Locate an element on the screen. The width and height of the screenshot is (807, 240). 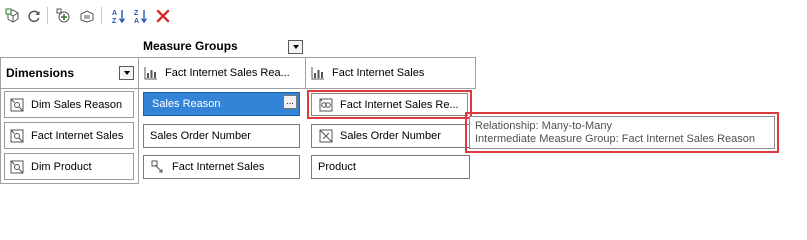
add-measure-group-button is located at coordinates (64, 16).